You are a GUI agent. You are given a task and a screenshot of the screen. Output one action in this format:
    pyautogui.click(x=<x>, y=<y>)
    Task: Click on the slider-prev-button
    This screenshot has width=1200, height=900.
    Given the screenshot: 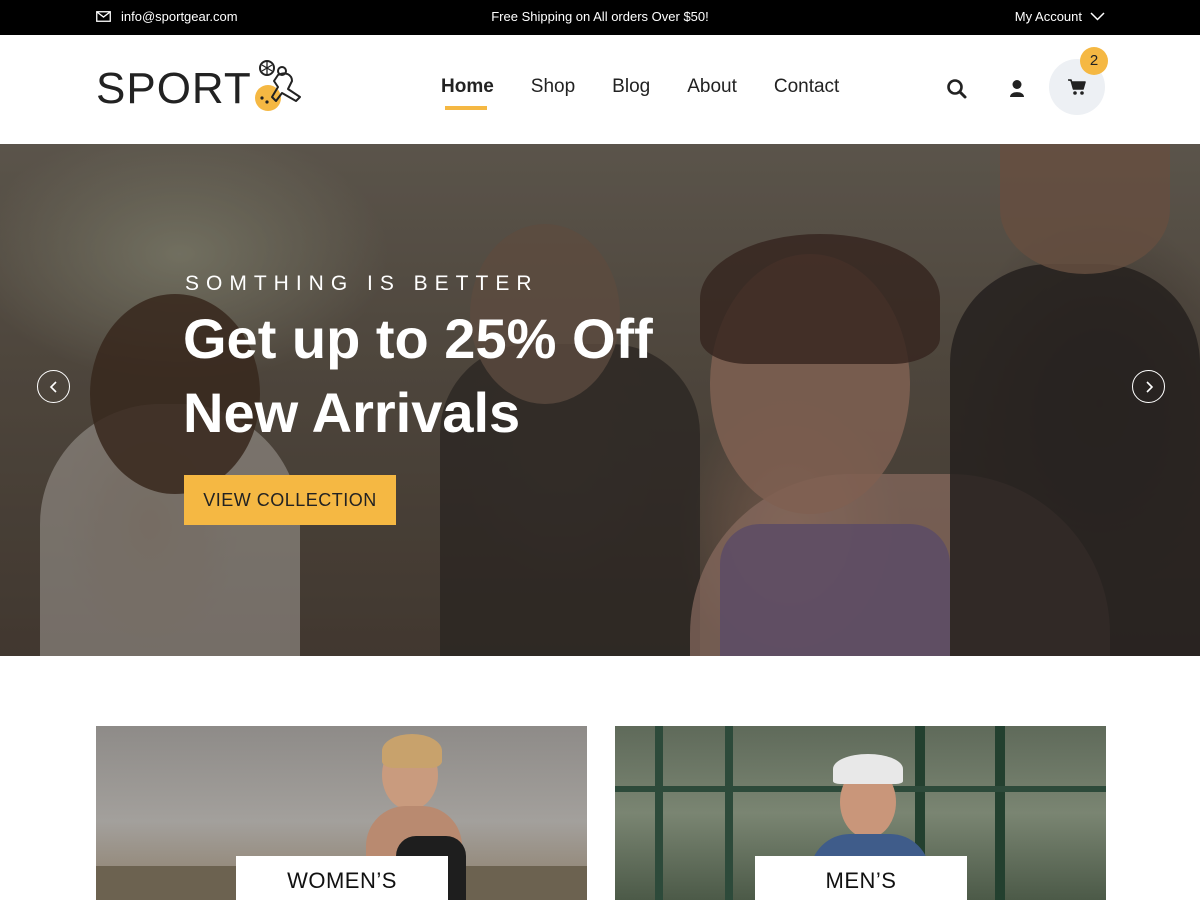 What is the action you would take?
    pyautogui.click(x=53, y=386)
    